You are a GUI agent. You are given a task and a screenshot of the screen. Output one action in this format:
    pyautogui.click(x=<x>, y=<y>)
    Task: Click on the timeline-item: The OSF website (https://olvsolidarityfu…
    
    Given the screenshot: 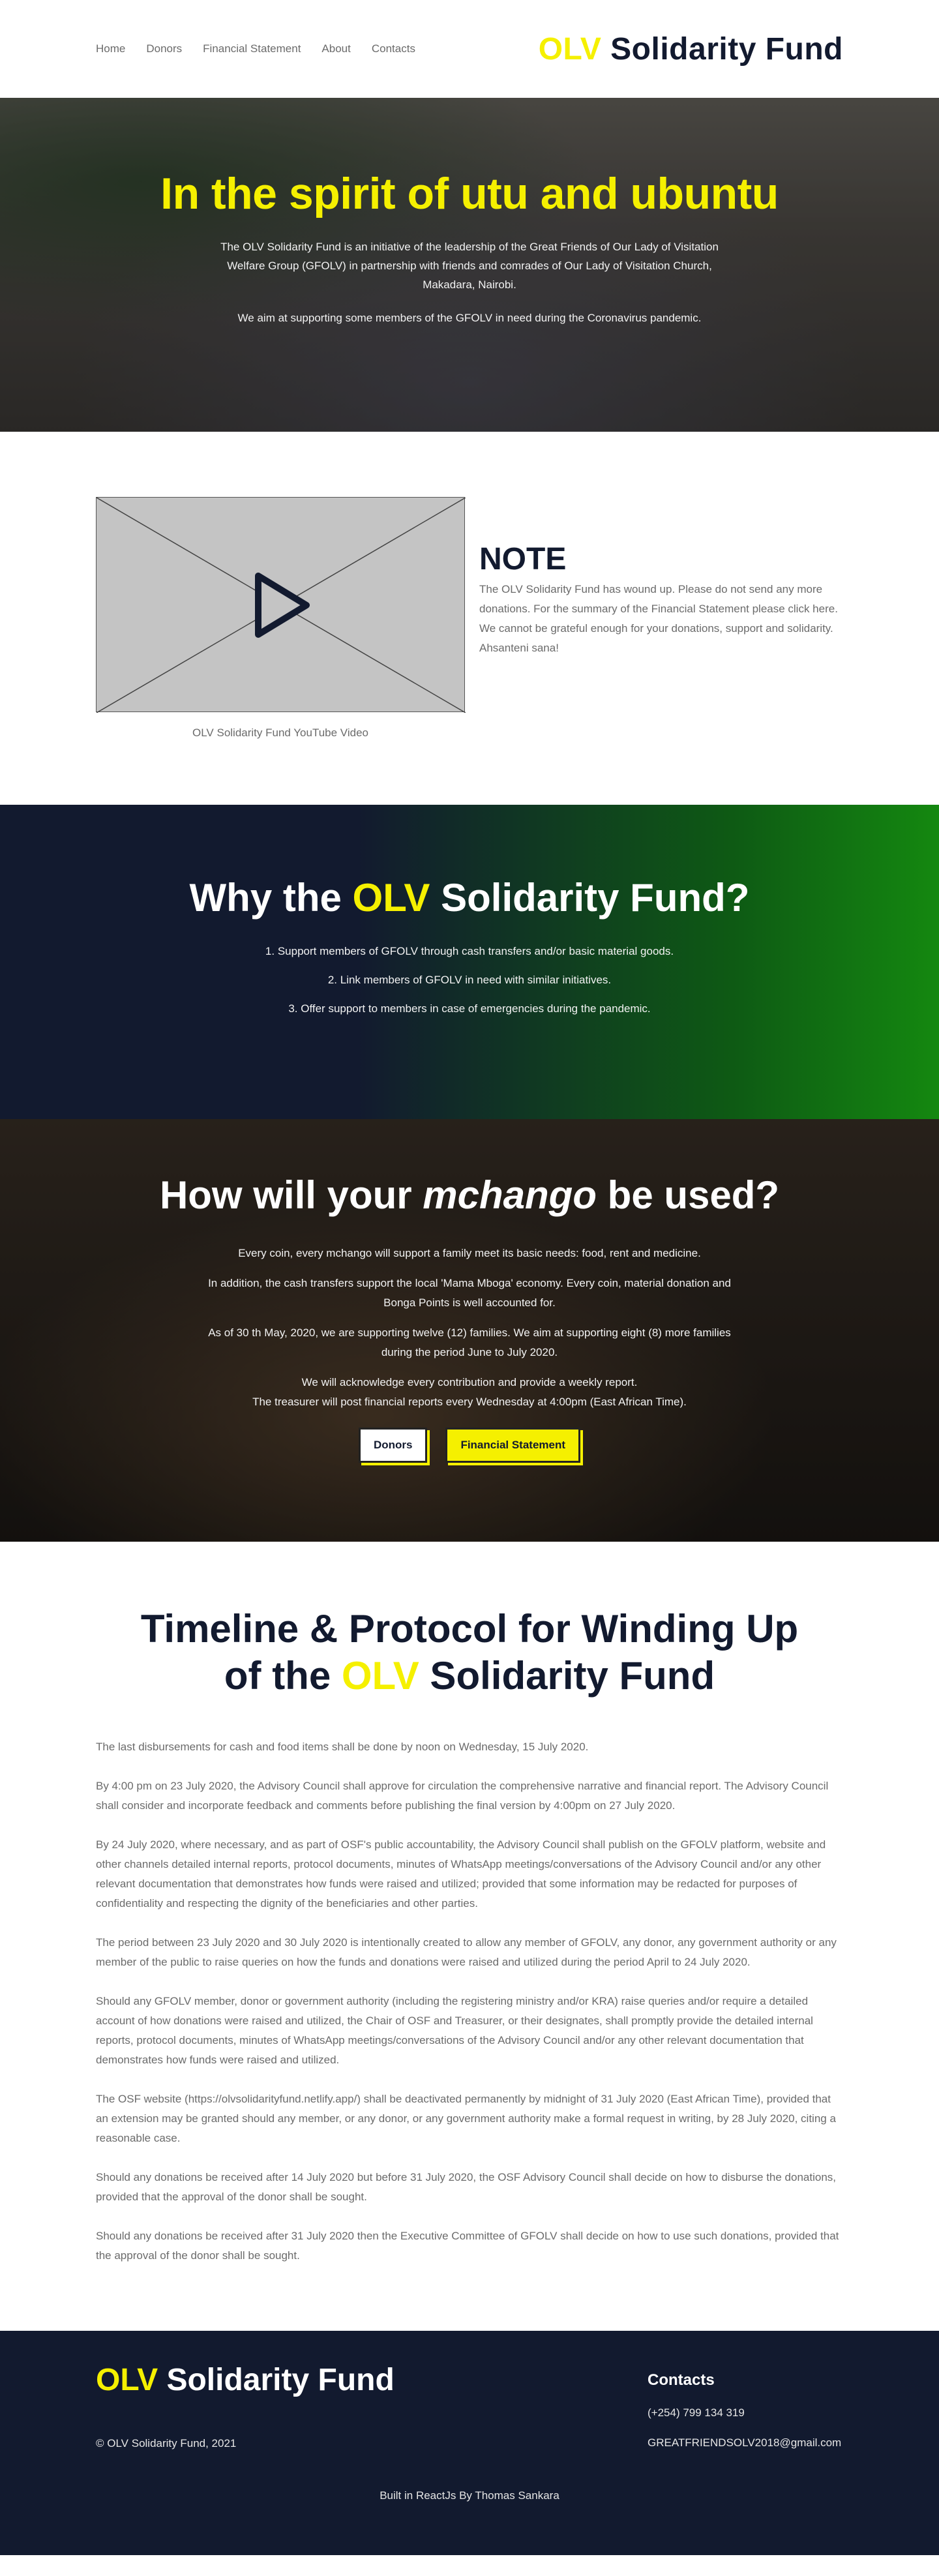 What is the action you would take?
    pyautogui.click(x=466, y=2118)
    